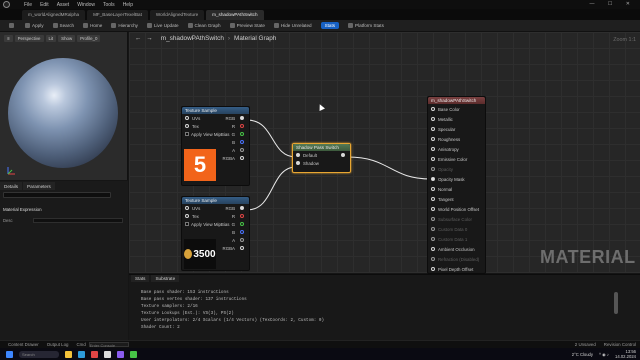  Describe the element at coordinates (292, 25) in the screenshot. I see `hide-unrelated-button: Hide Unrelated` at that location.